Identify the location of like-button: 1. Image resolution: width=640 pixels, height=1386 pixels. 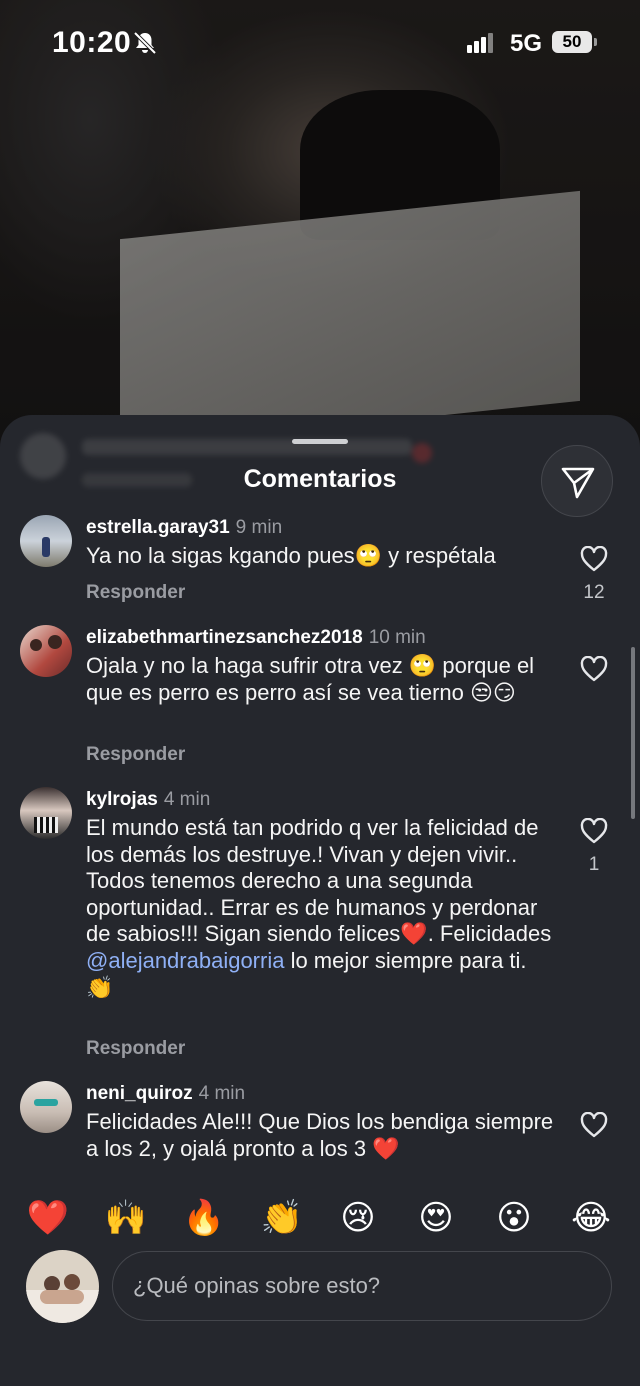
(594, 847).